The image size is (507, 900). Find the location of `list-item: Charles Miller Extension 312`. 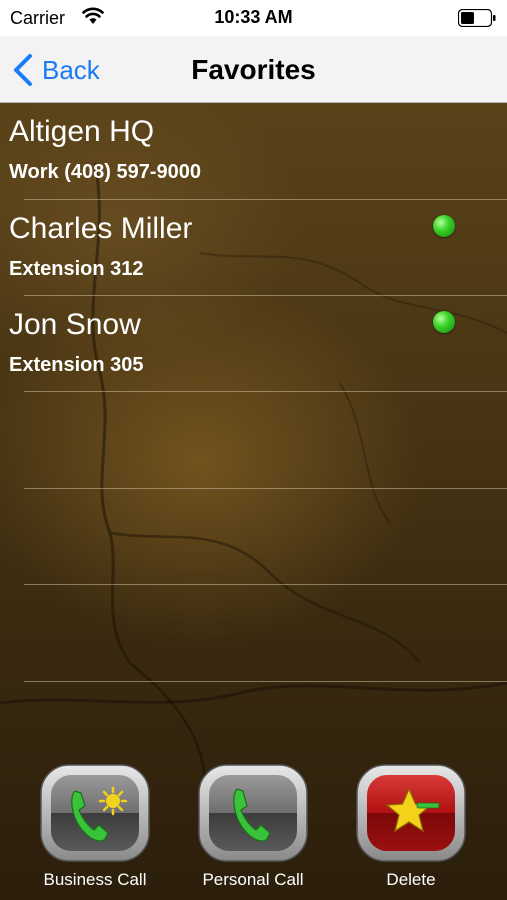

list-item: Charles Miller Extension 312 is located at coordinates (253, 248).